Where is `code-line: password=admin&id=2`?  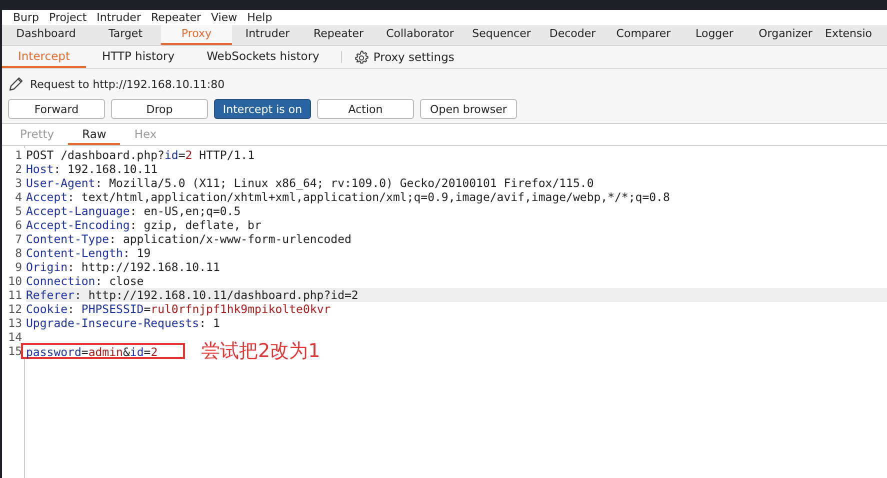 code-line: password=admin&id=2 is located at coordinates (92, 352).